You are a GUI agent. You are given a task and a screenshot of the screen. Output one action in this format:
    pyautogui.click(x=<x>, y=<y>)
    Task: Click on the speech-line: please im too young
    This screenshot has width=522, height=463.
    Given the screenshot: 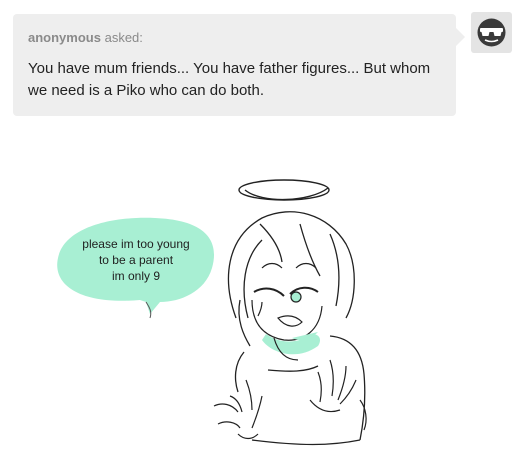 What is the action you would take?
    pyautogui.click(x=136, y=244)
    